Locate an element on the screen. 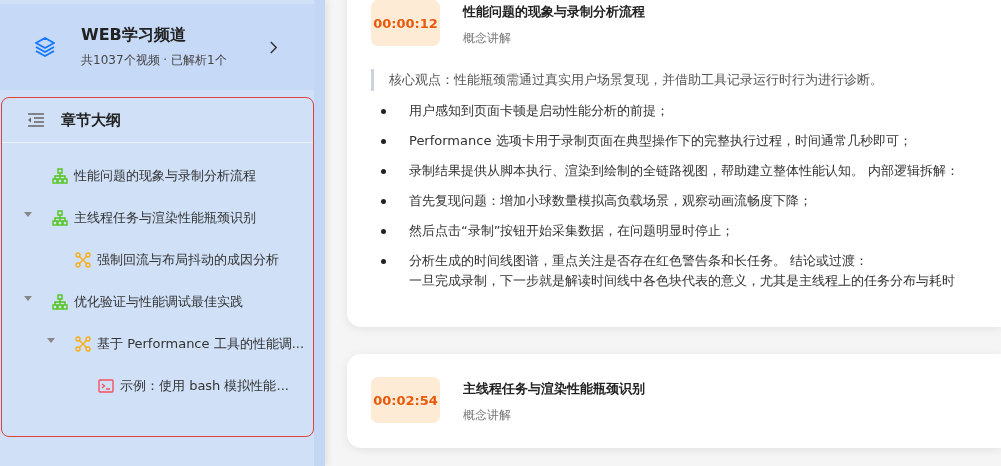 This screenshot has width=1001, height=466. outline-item: 强制回流与布局抖动的成因分析 is located at coordinates (188, 260).